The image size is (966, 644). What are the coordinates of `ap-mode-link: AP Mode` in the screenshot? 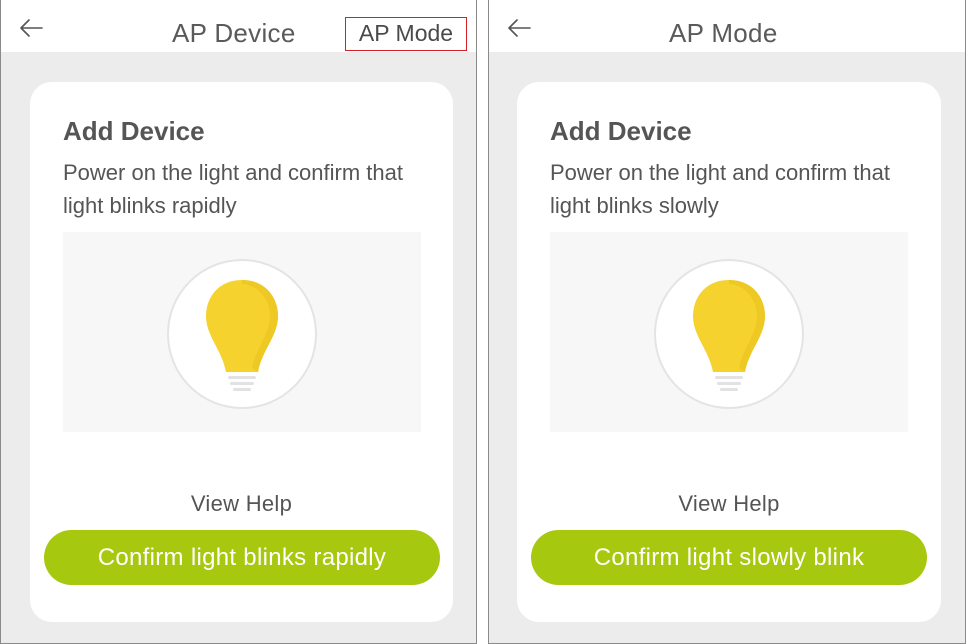 It's located at (406, 34).